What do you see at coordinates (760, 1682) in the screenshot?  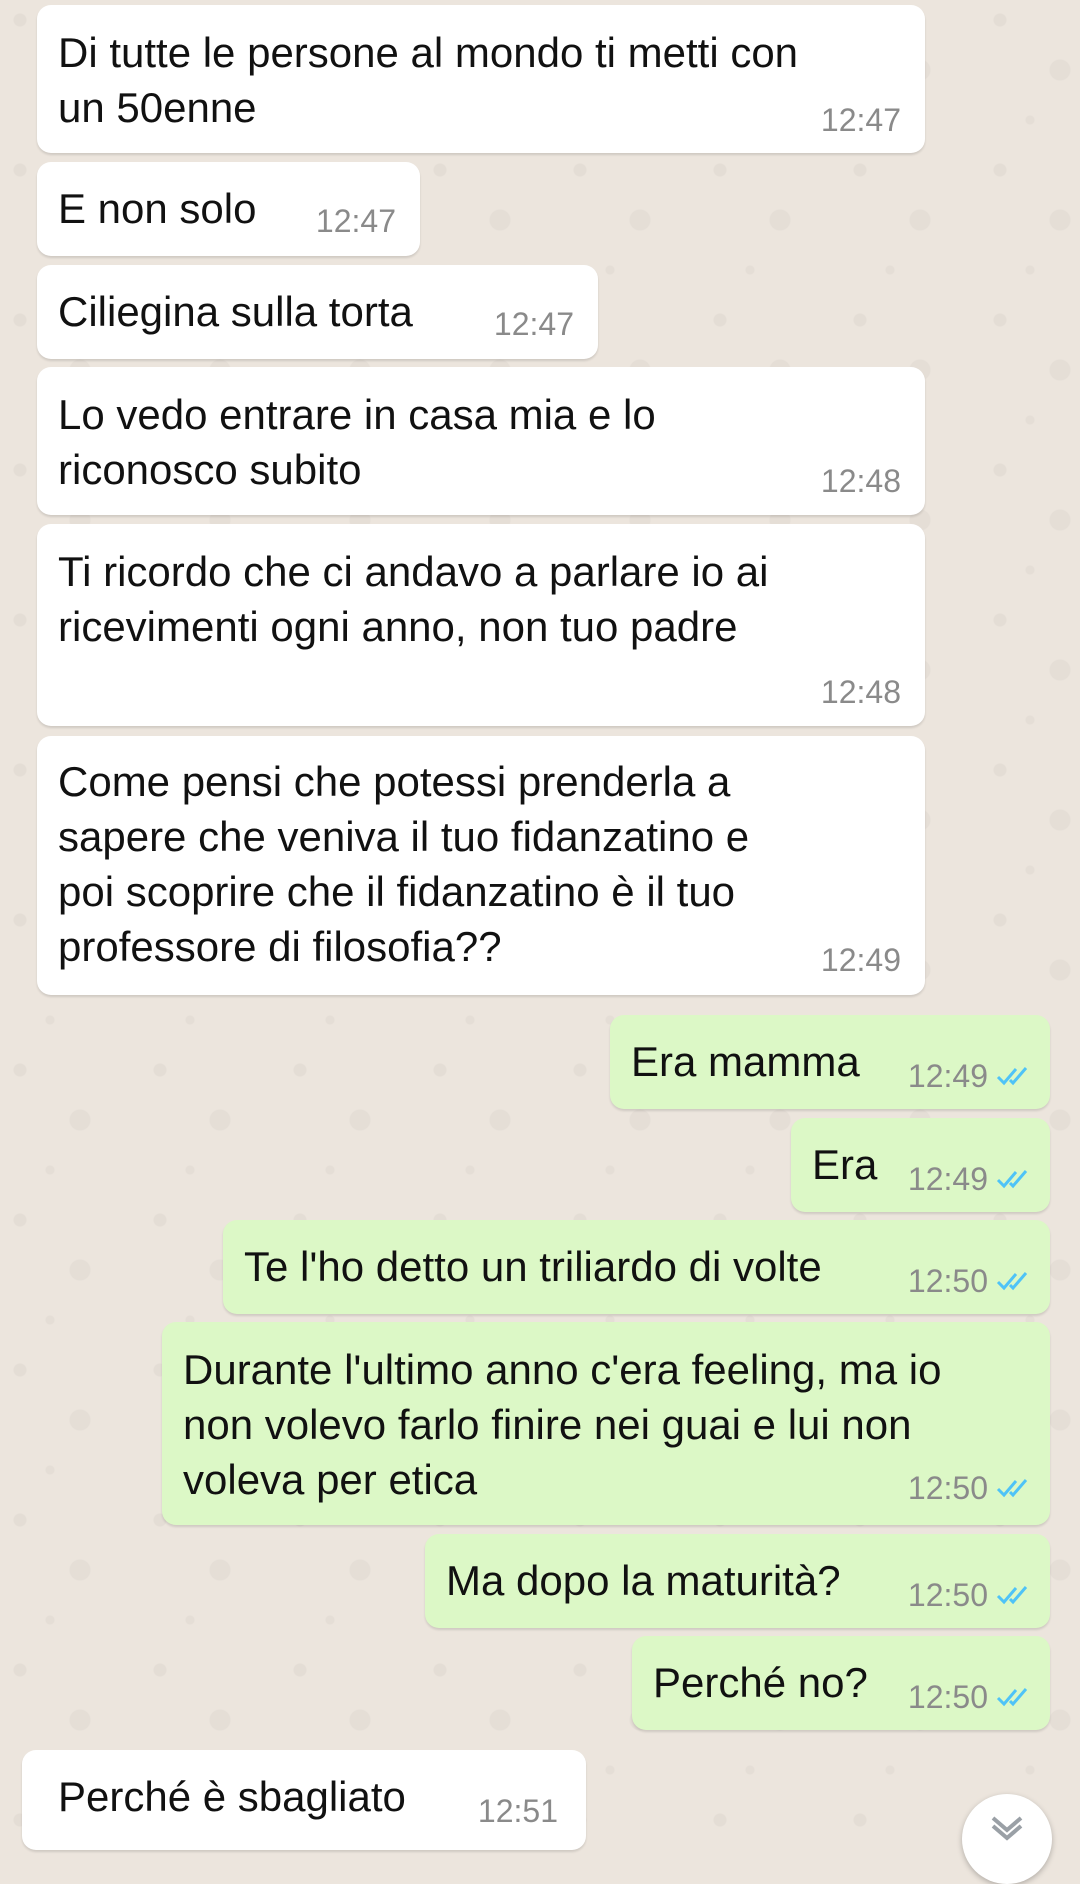 I see `message-text: Perché no?` at bounding box center [760, 1682].